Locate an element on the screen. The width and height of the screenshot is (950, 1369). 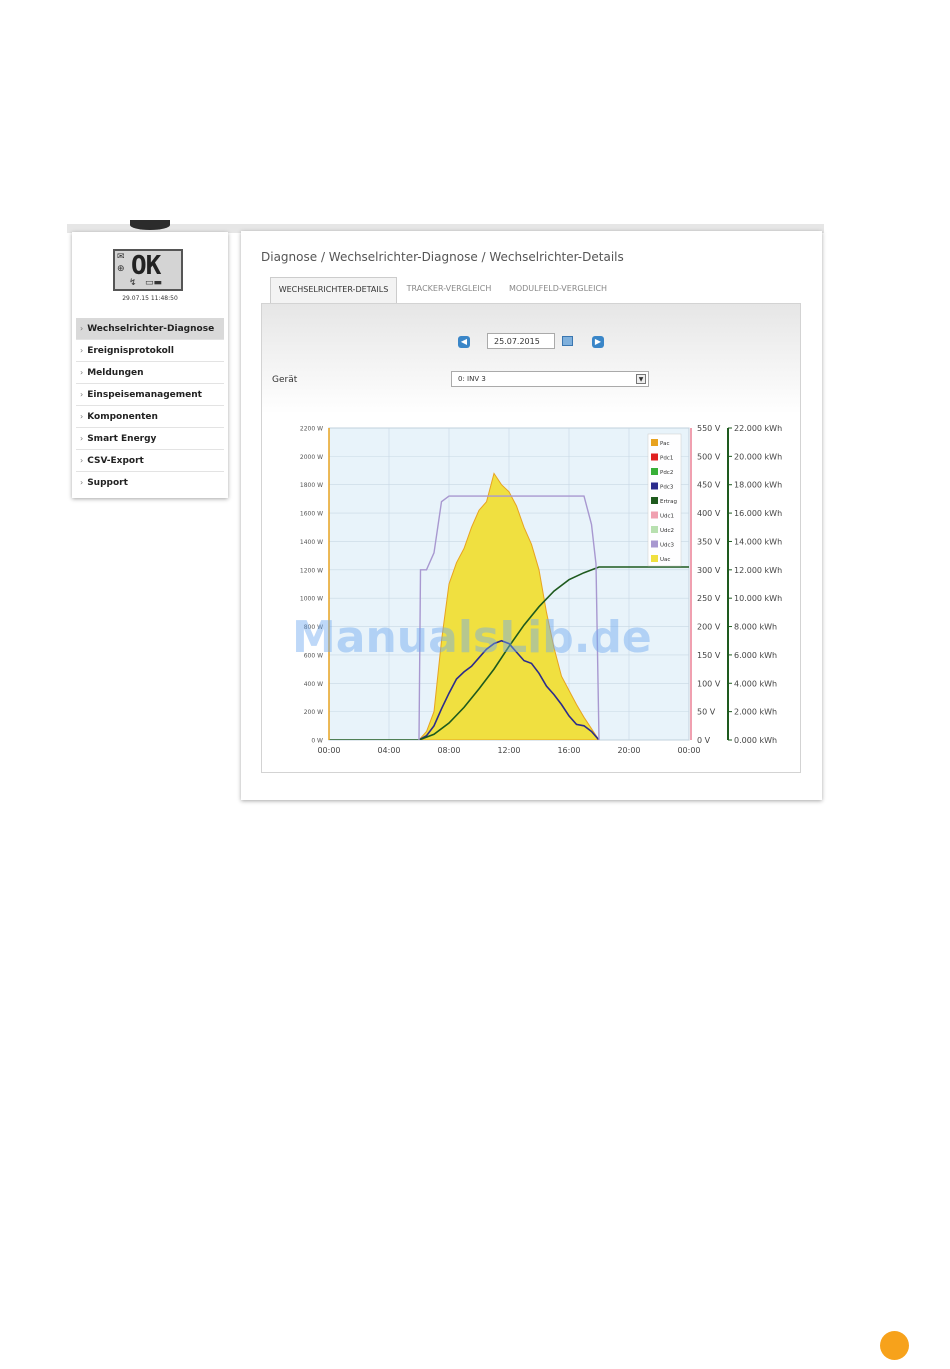
arrow-right-icon: ▶ is located at coordinates (598, 341).